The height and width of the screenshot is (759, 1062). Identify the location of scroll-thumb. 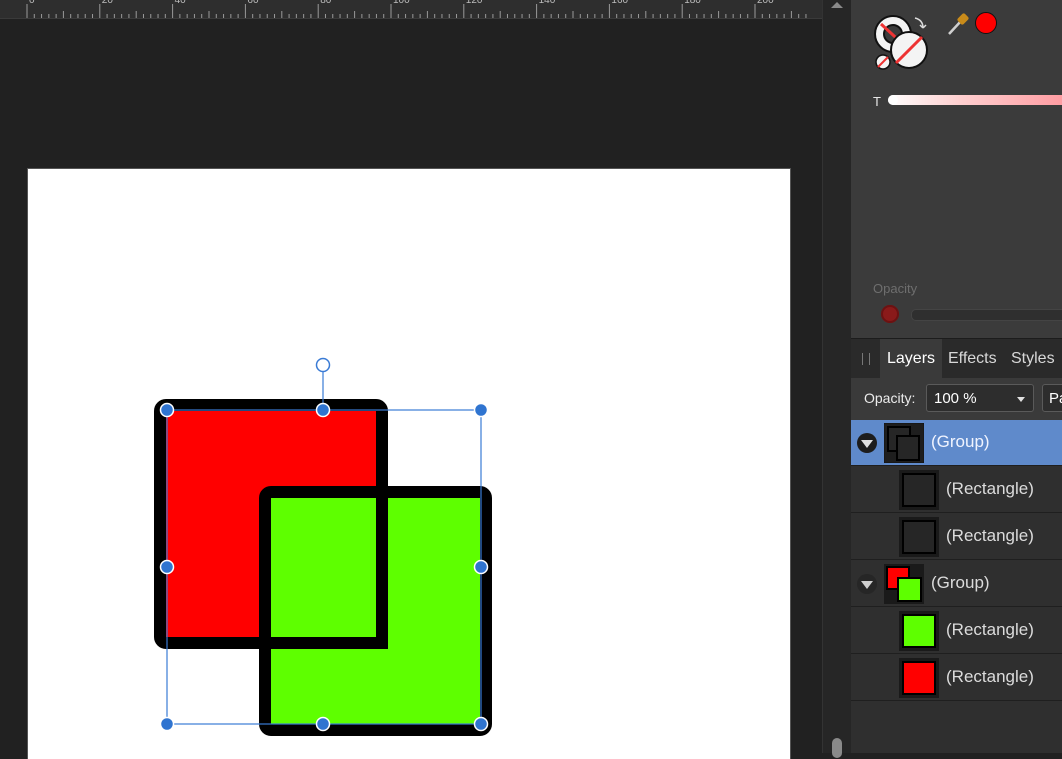
(837, 748).